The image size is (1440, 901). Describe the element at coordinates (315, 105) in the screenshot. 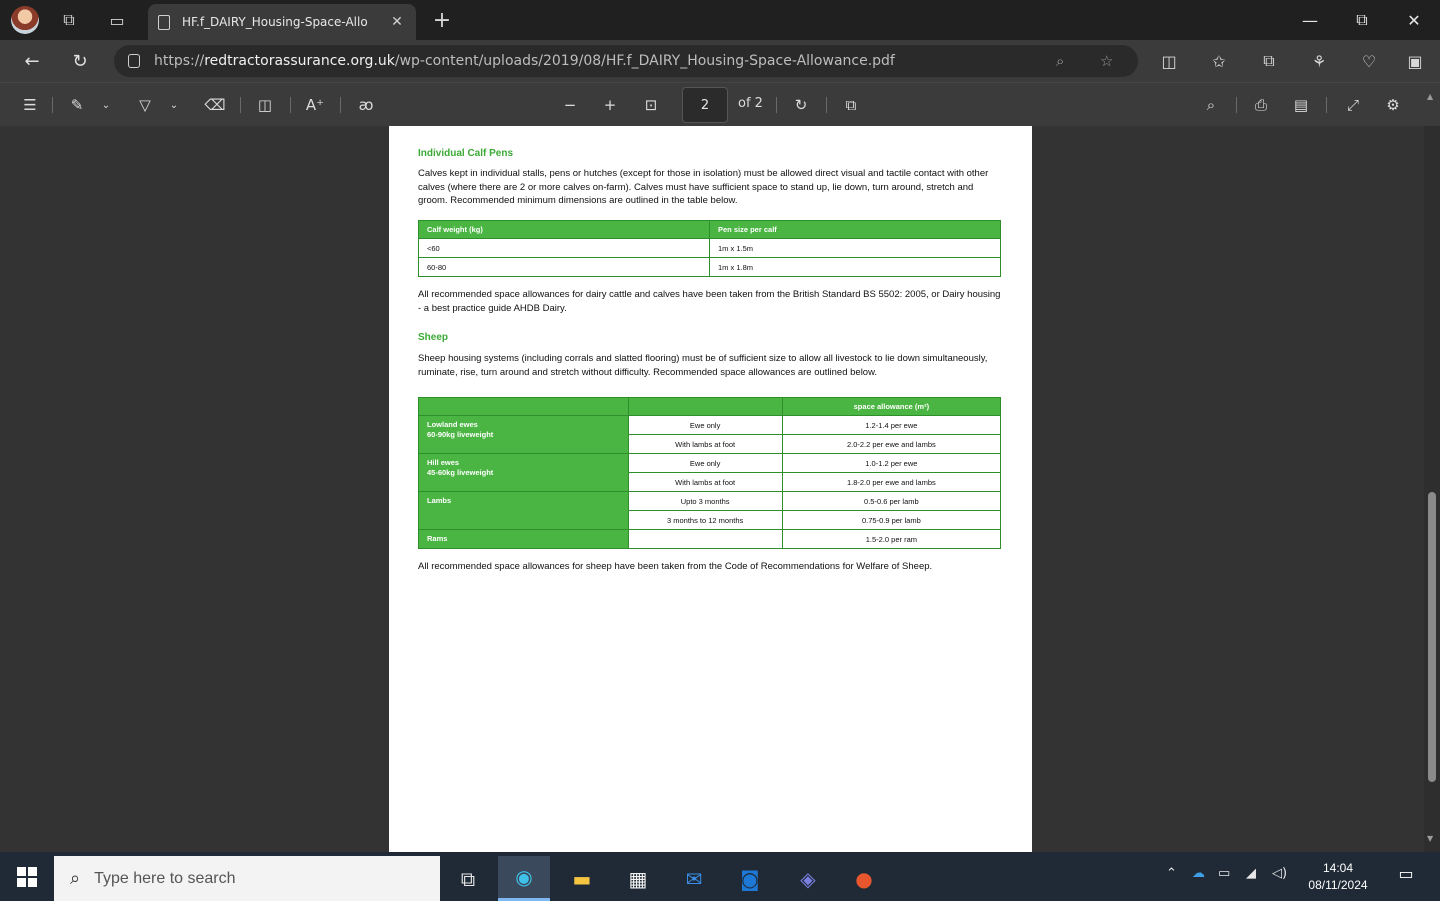

I see `read-aloud-icon: A⁺` at that location.